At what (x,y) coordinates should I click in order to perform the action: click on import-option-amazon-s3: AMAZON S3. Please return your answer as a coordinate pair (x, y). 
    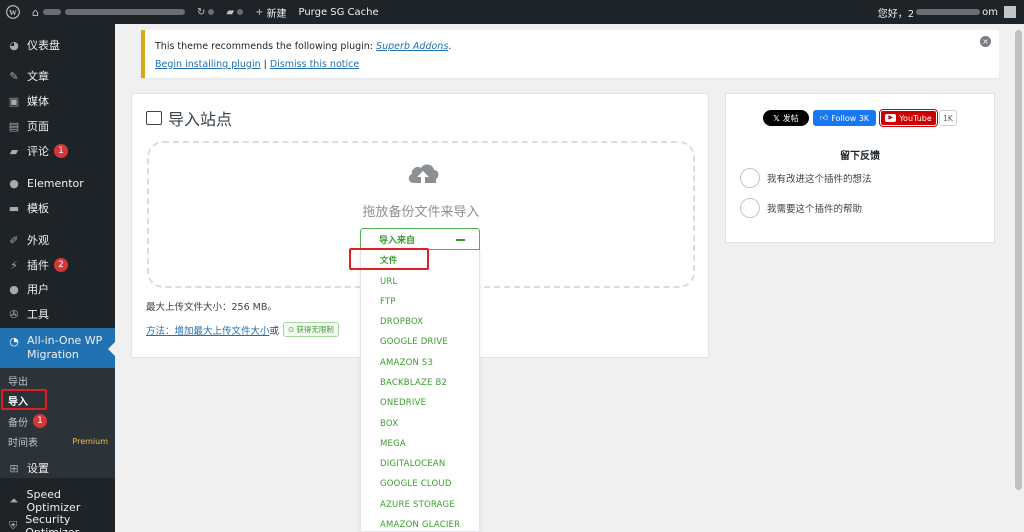
    Looking at the image, I should click on (406, 363).